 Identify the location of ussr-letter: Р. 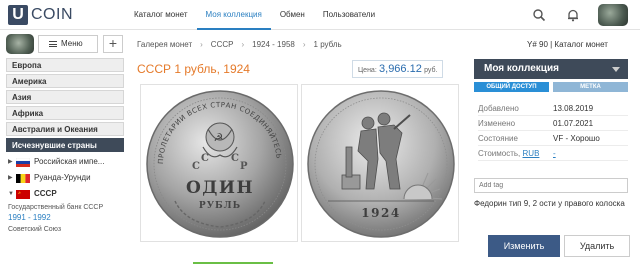
(244, 166).